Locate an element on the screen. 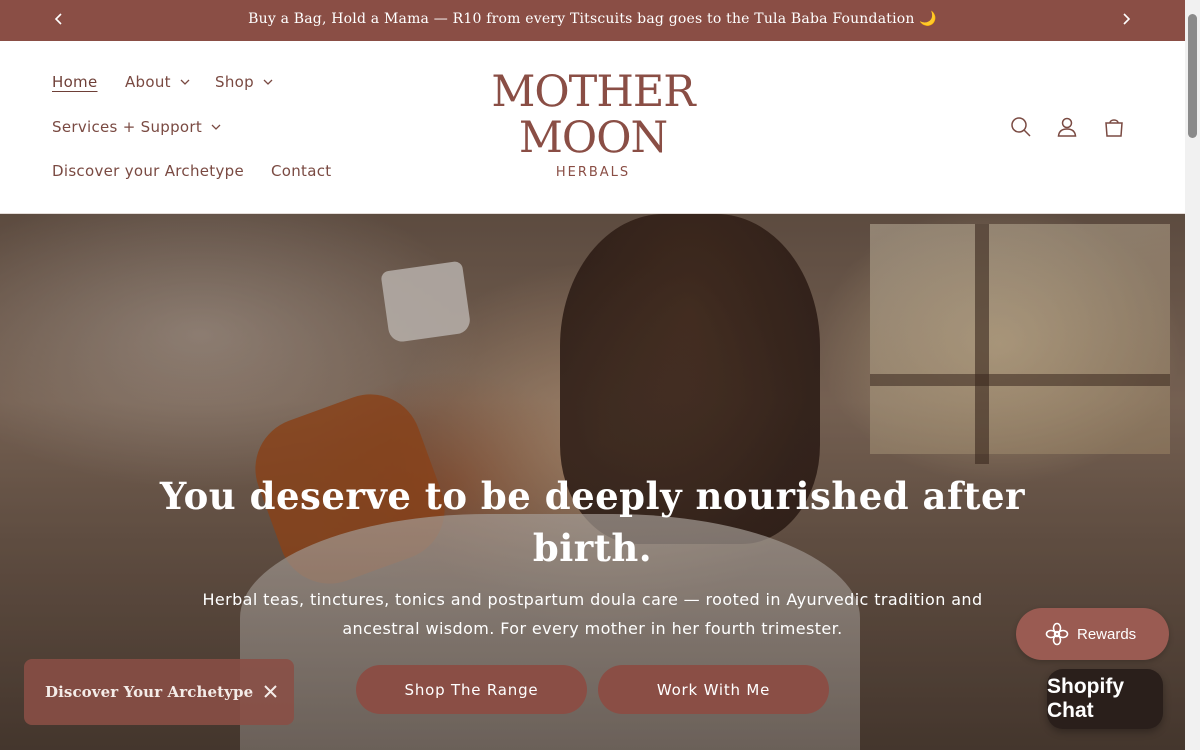 This screenshot has width=1200, height=750. logo-line-3: HERBALS is located at coordinates (593, 172).